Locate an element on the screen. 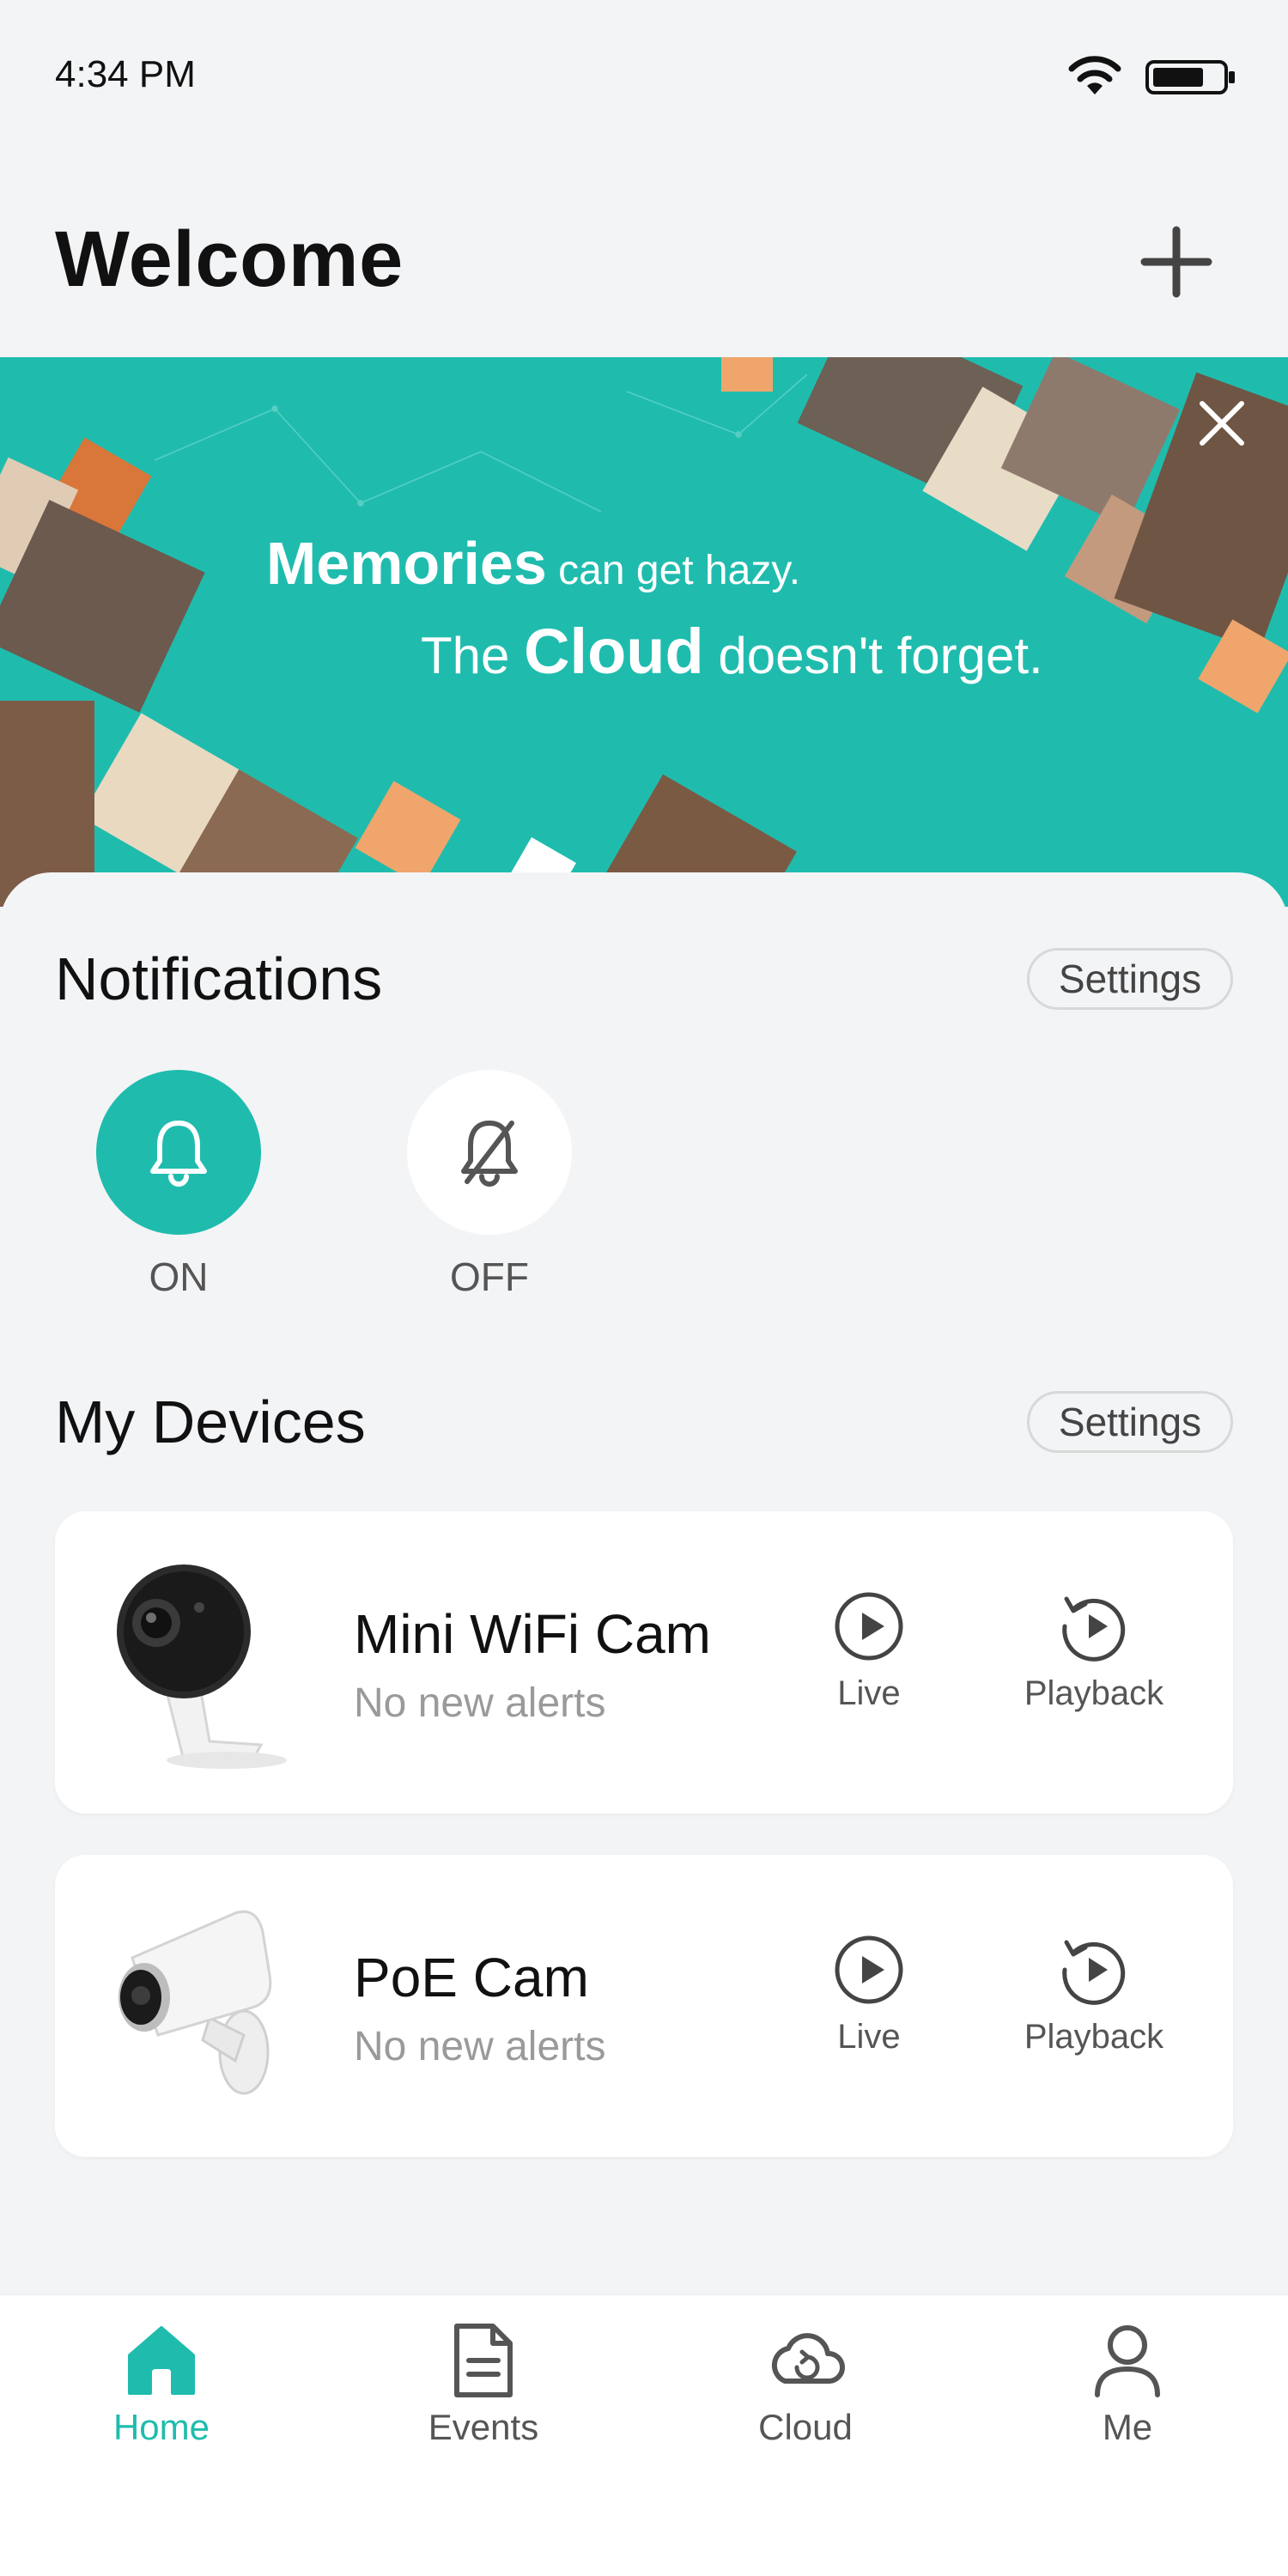 This screenshot has height=2576, width=1288. banner-headline: Memories can get hazy. is located at coordinates (533, 563).